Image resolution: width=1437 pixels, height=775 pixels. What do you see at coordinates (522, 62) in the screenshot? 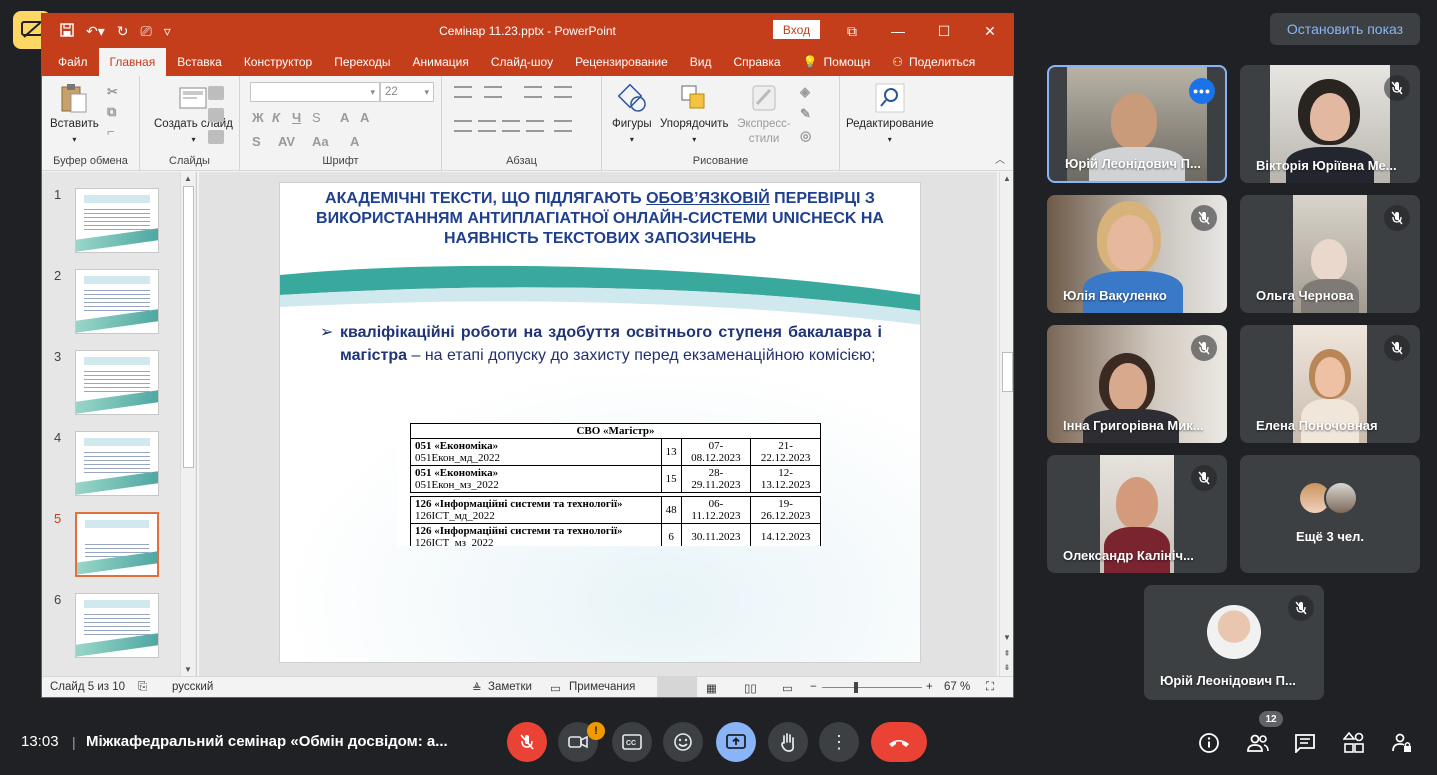
I see `tab-slideshow: Слайд-шоу` at bounding box center [522, 62].